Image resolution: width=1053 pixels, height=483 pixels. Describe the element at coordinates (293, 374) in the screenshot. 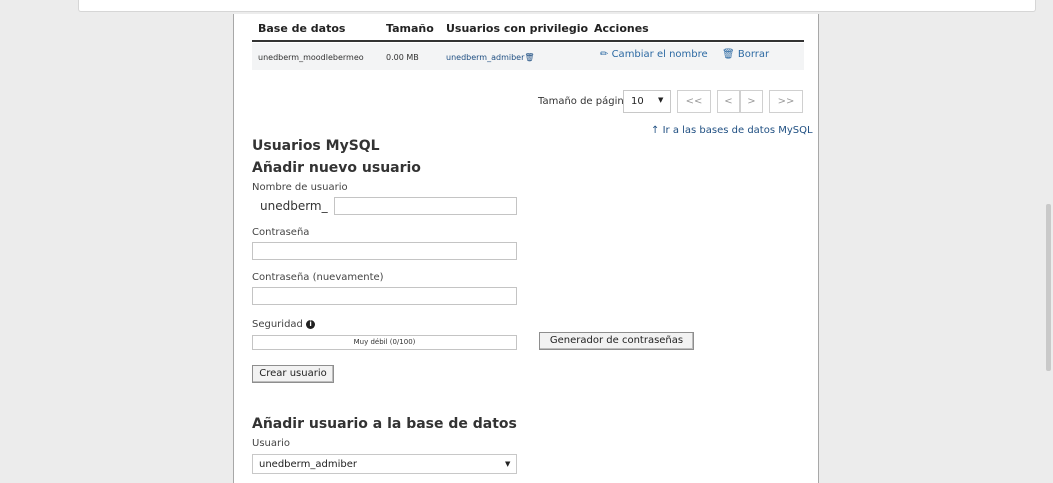

I see `create-user-button: Crear usuario` at that location.